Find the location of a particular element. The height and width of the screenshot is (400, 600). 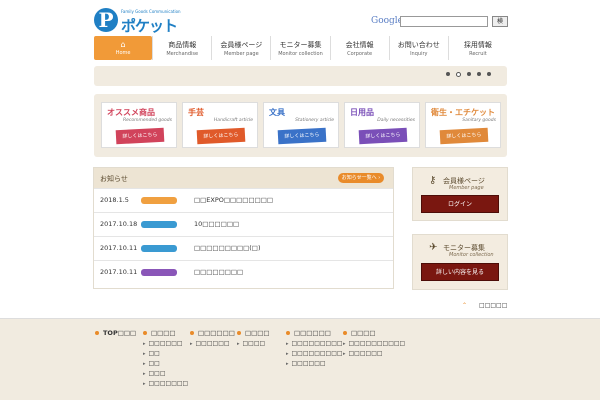

logo-name: ポケット is located at coordinates (149, 26).